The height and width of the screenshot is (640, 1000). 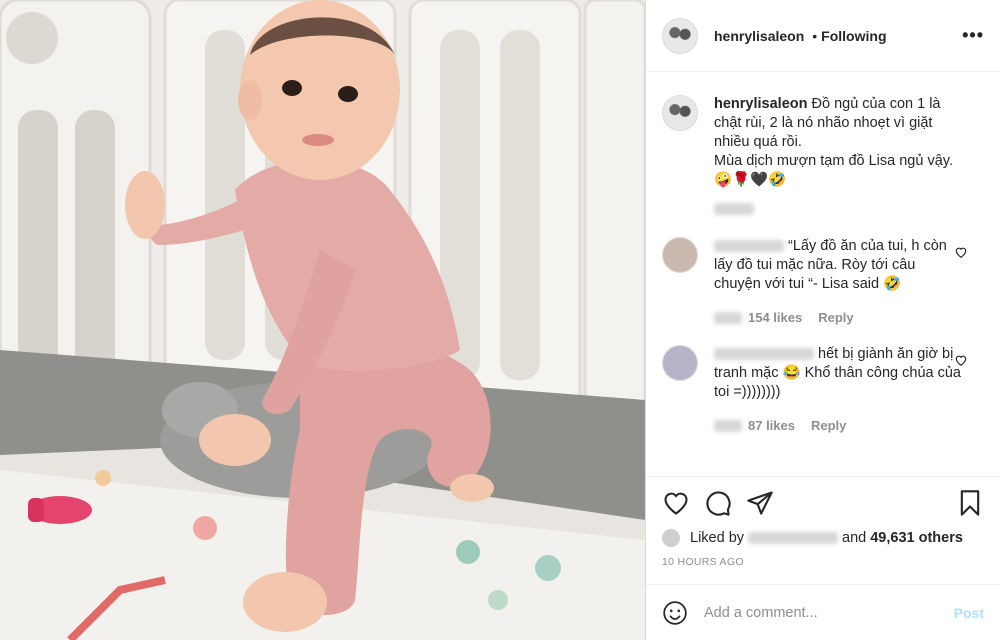 I want to click on share-icon, so click(x=760, y=503).